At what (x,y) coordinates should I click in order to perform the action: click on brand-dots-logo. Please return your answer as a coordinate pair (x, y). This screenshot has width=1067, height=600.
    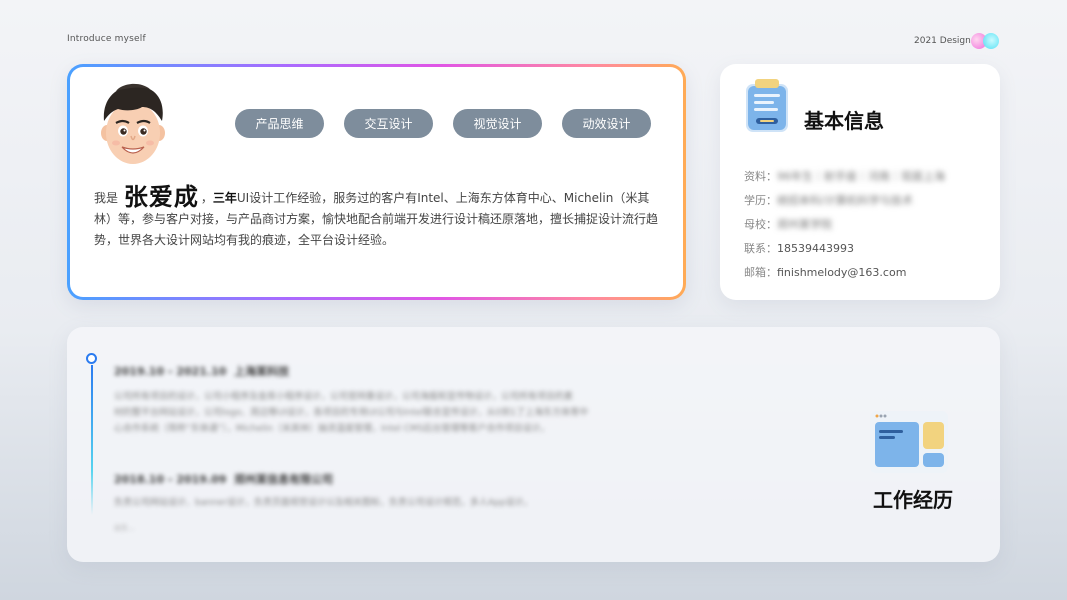
    Looking at the image, I should click on (986, 41).